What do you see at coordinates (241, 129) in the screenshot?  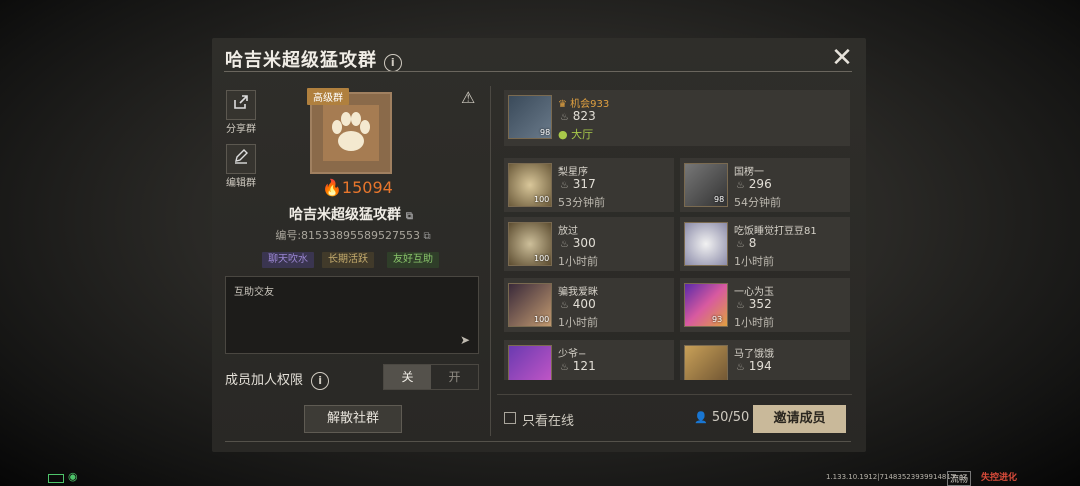 I see `share-group-label: 分享群` at bounding box center [241, 129].